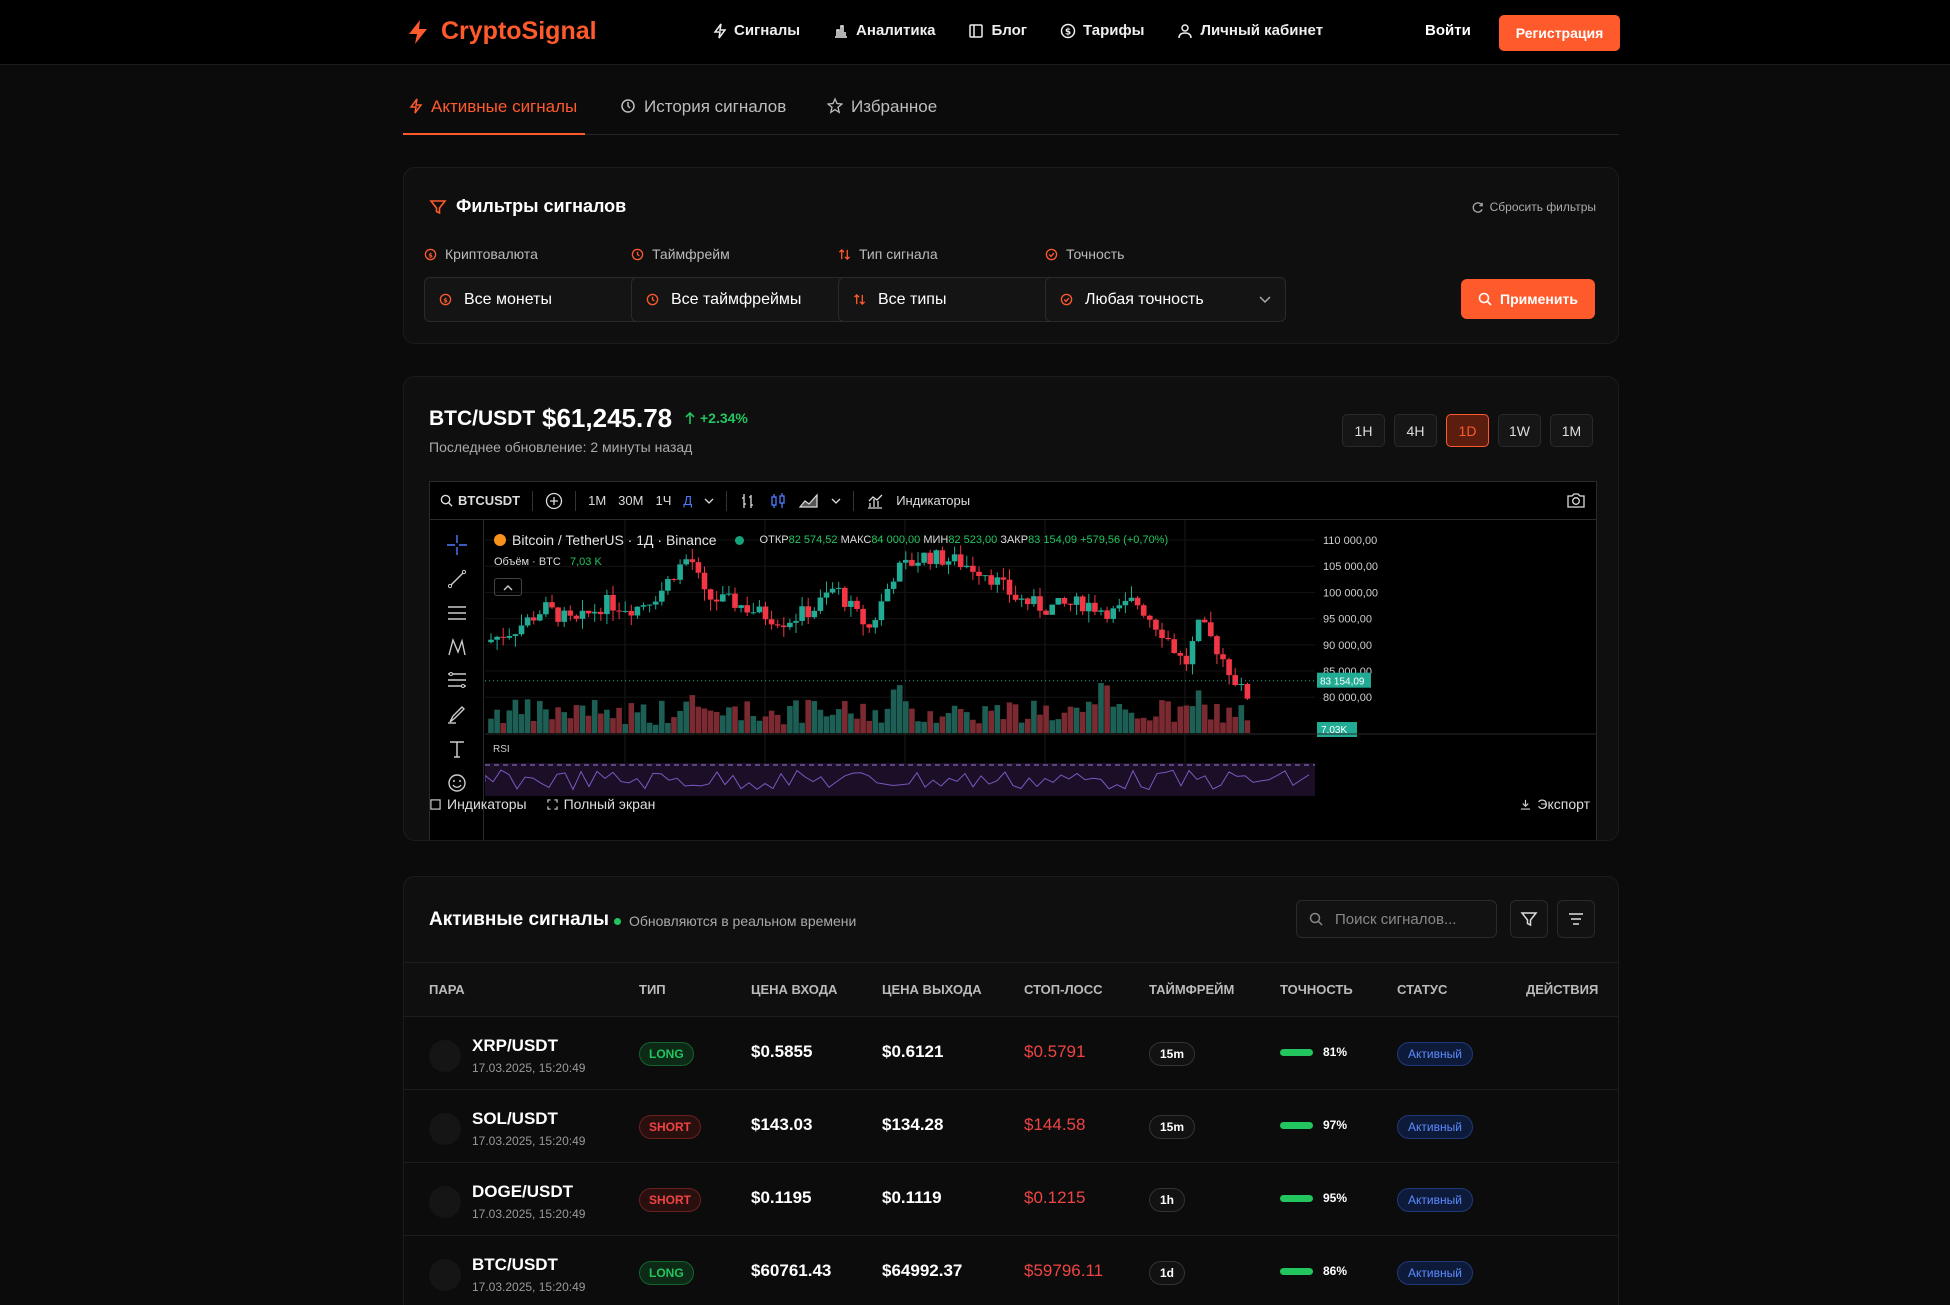 The image size is (1950, 1305). I want to click on tv-interval-1m: 1М, so click(597, 500).